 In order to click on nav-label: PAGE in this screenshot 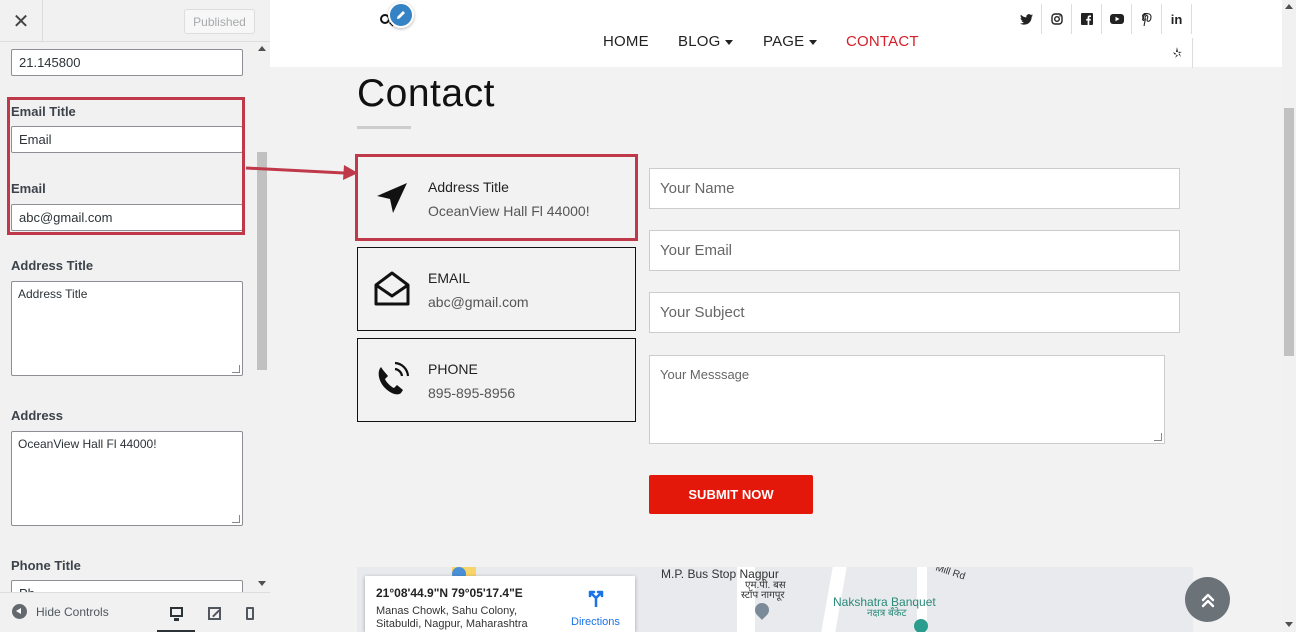, I will do `click(784, 41)`.